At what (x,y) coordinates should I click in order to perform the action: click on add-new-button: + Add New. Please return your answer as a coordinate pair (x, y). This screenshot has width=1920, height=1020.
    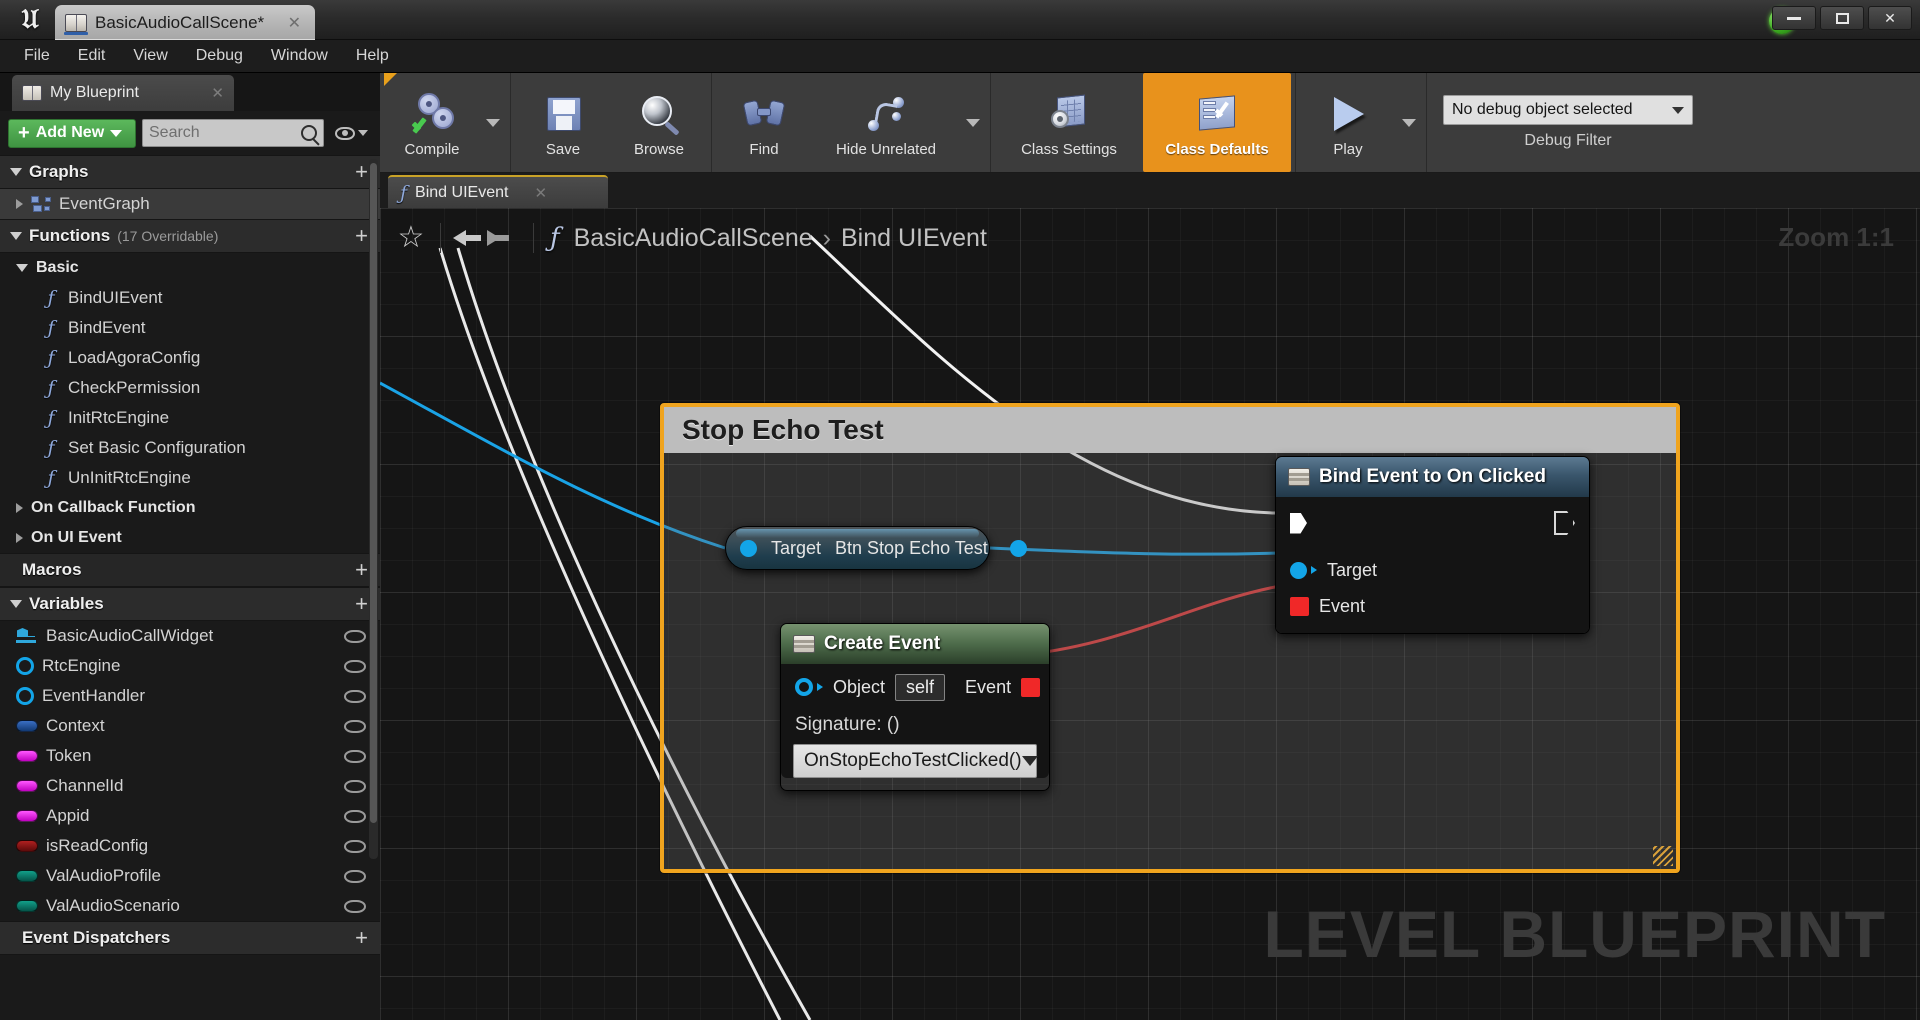
    Looking at the image, I should click on (72, 133).